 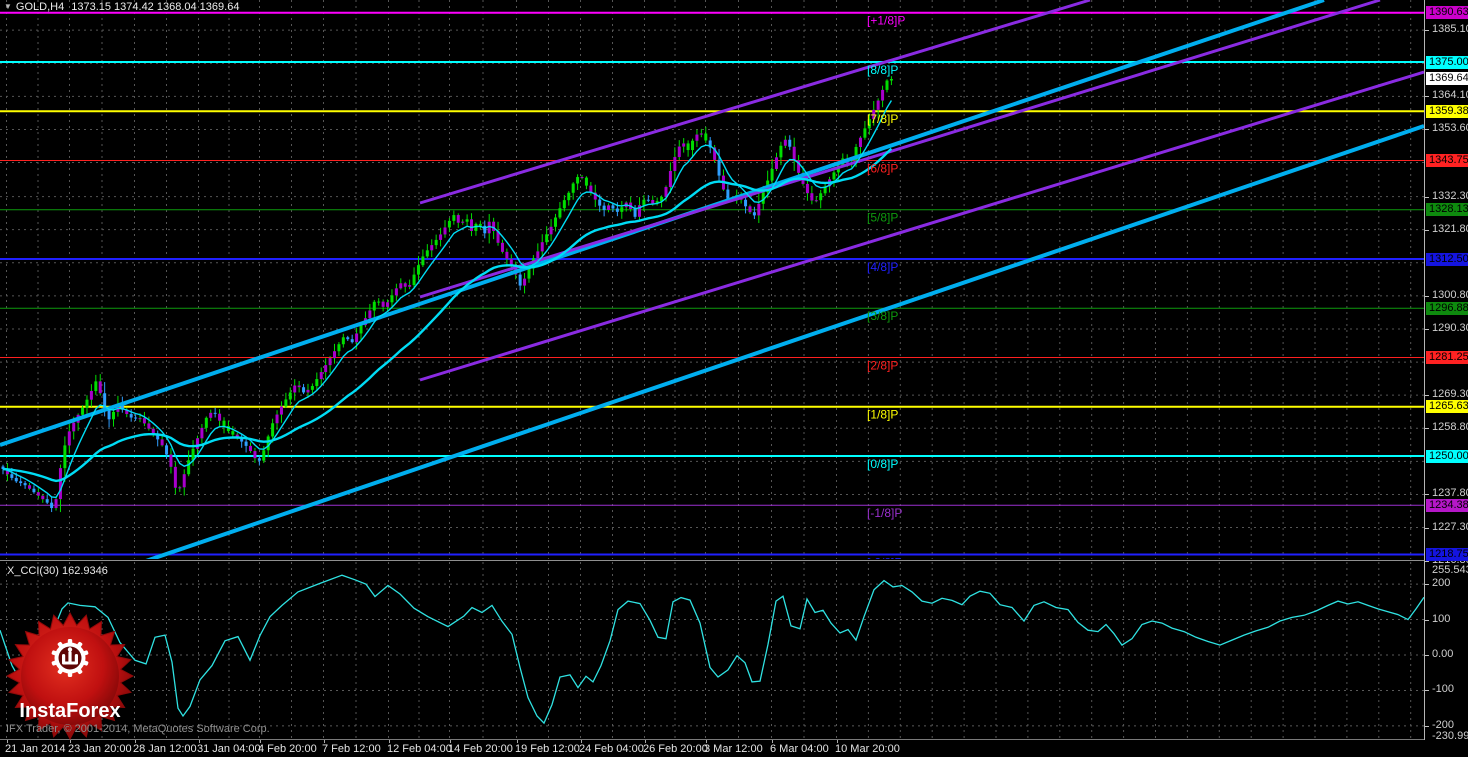 What do you see at coordinates (882, 464) in the screenshot?
I see `murrey-label: [0/8]P` at bounding box center [882, 464].